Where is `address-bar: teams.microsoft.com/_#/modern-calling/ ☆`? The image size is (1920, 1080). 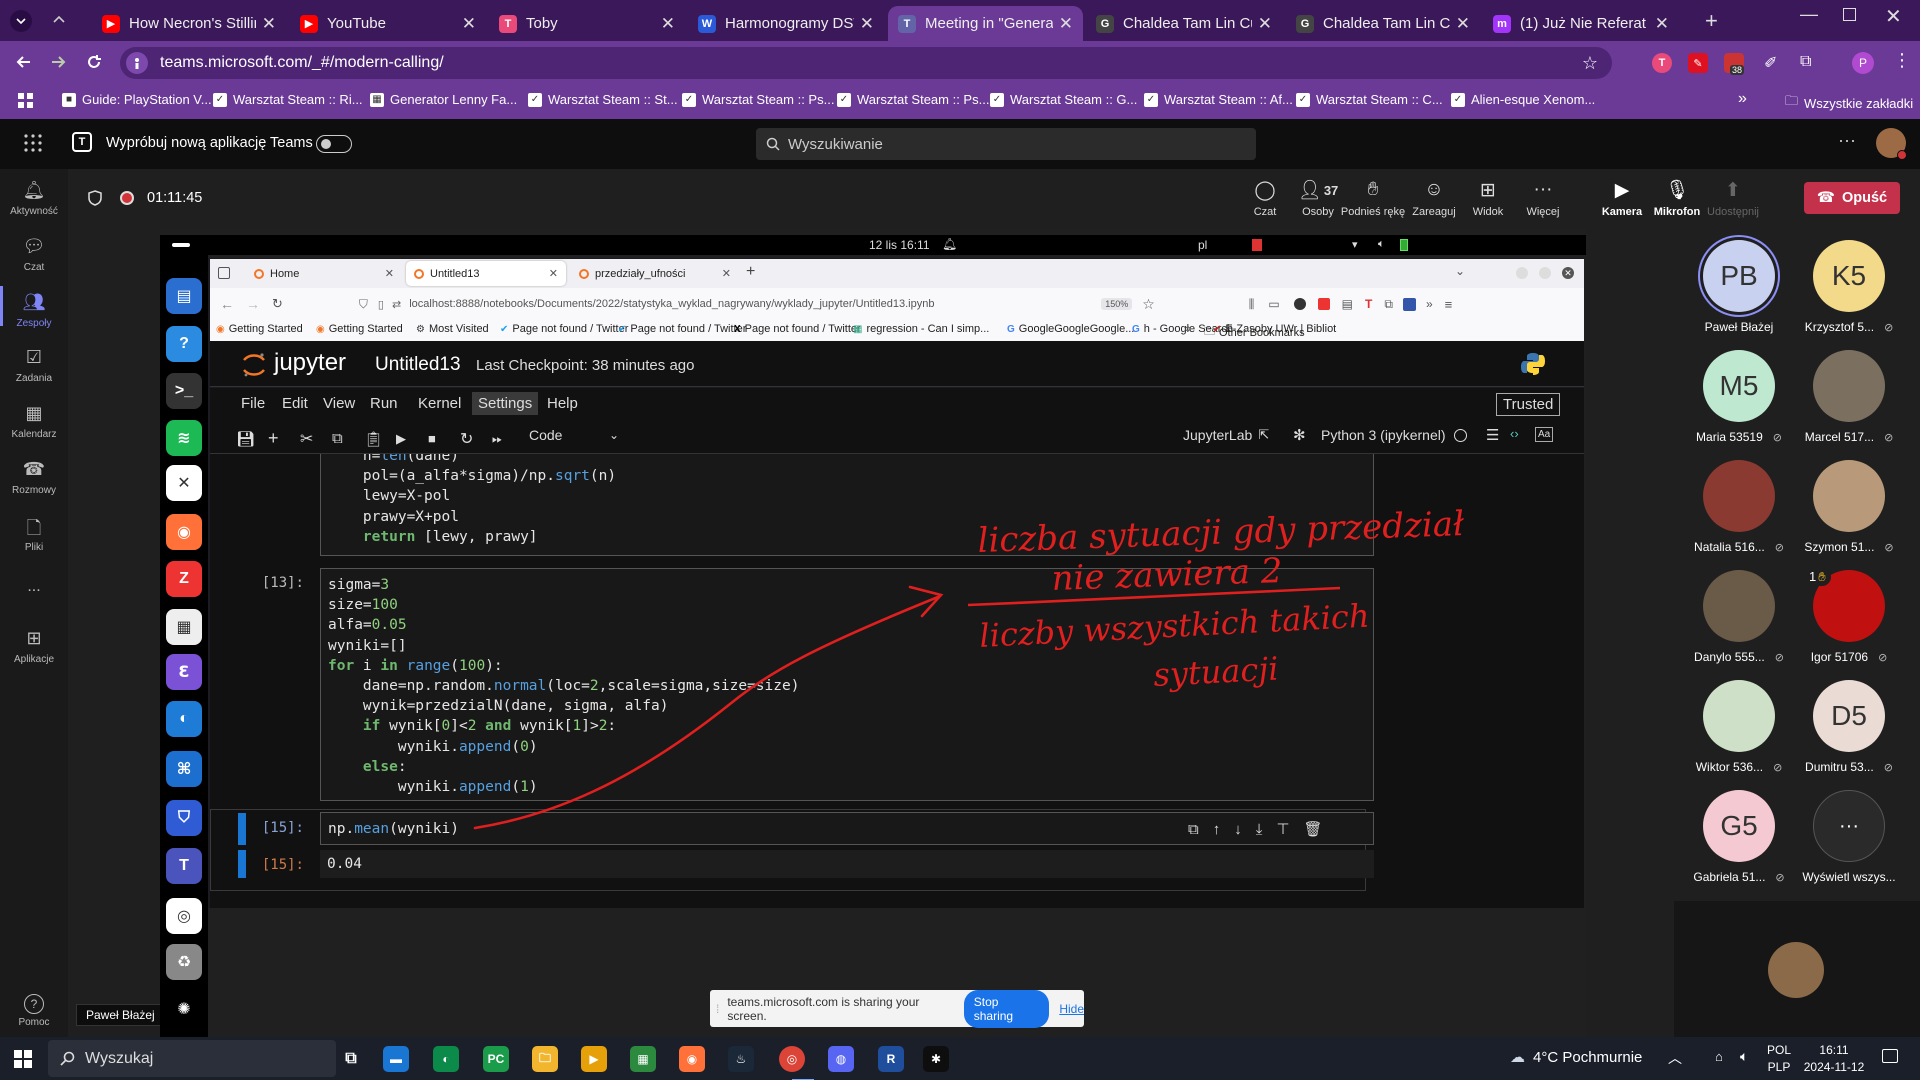
address-bar: teams.microsoft.com/_#/modern-calling/ ☆ is located at coordinates (866, 63).